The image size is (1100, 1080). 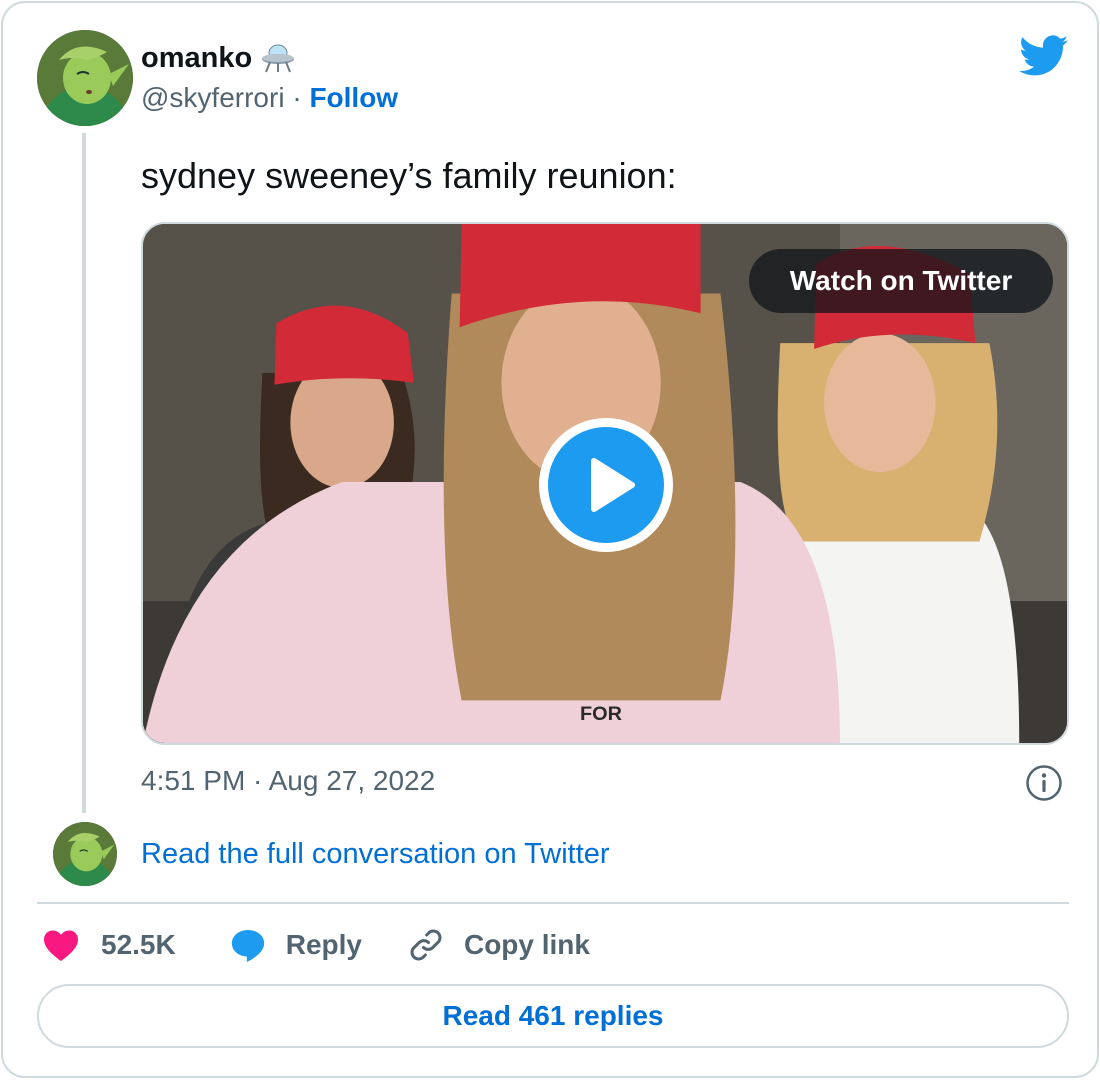 I want to click on info-icon, so click(x=1044, y=783).